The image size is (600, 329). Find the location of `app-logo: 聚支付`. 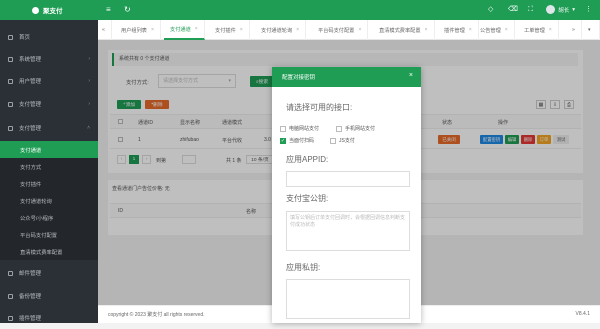

app-logo: 聚支付 is located at coordinates (49, 10).